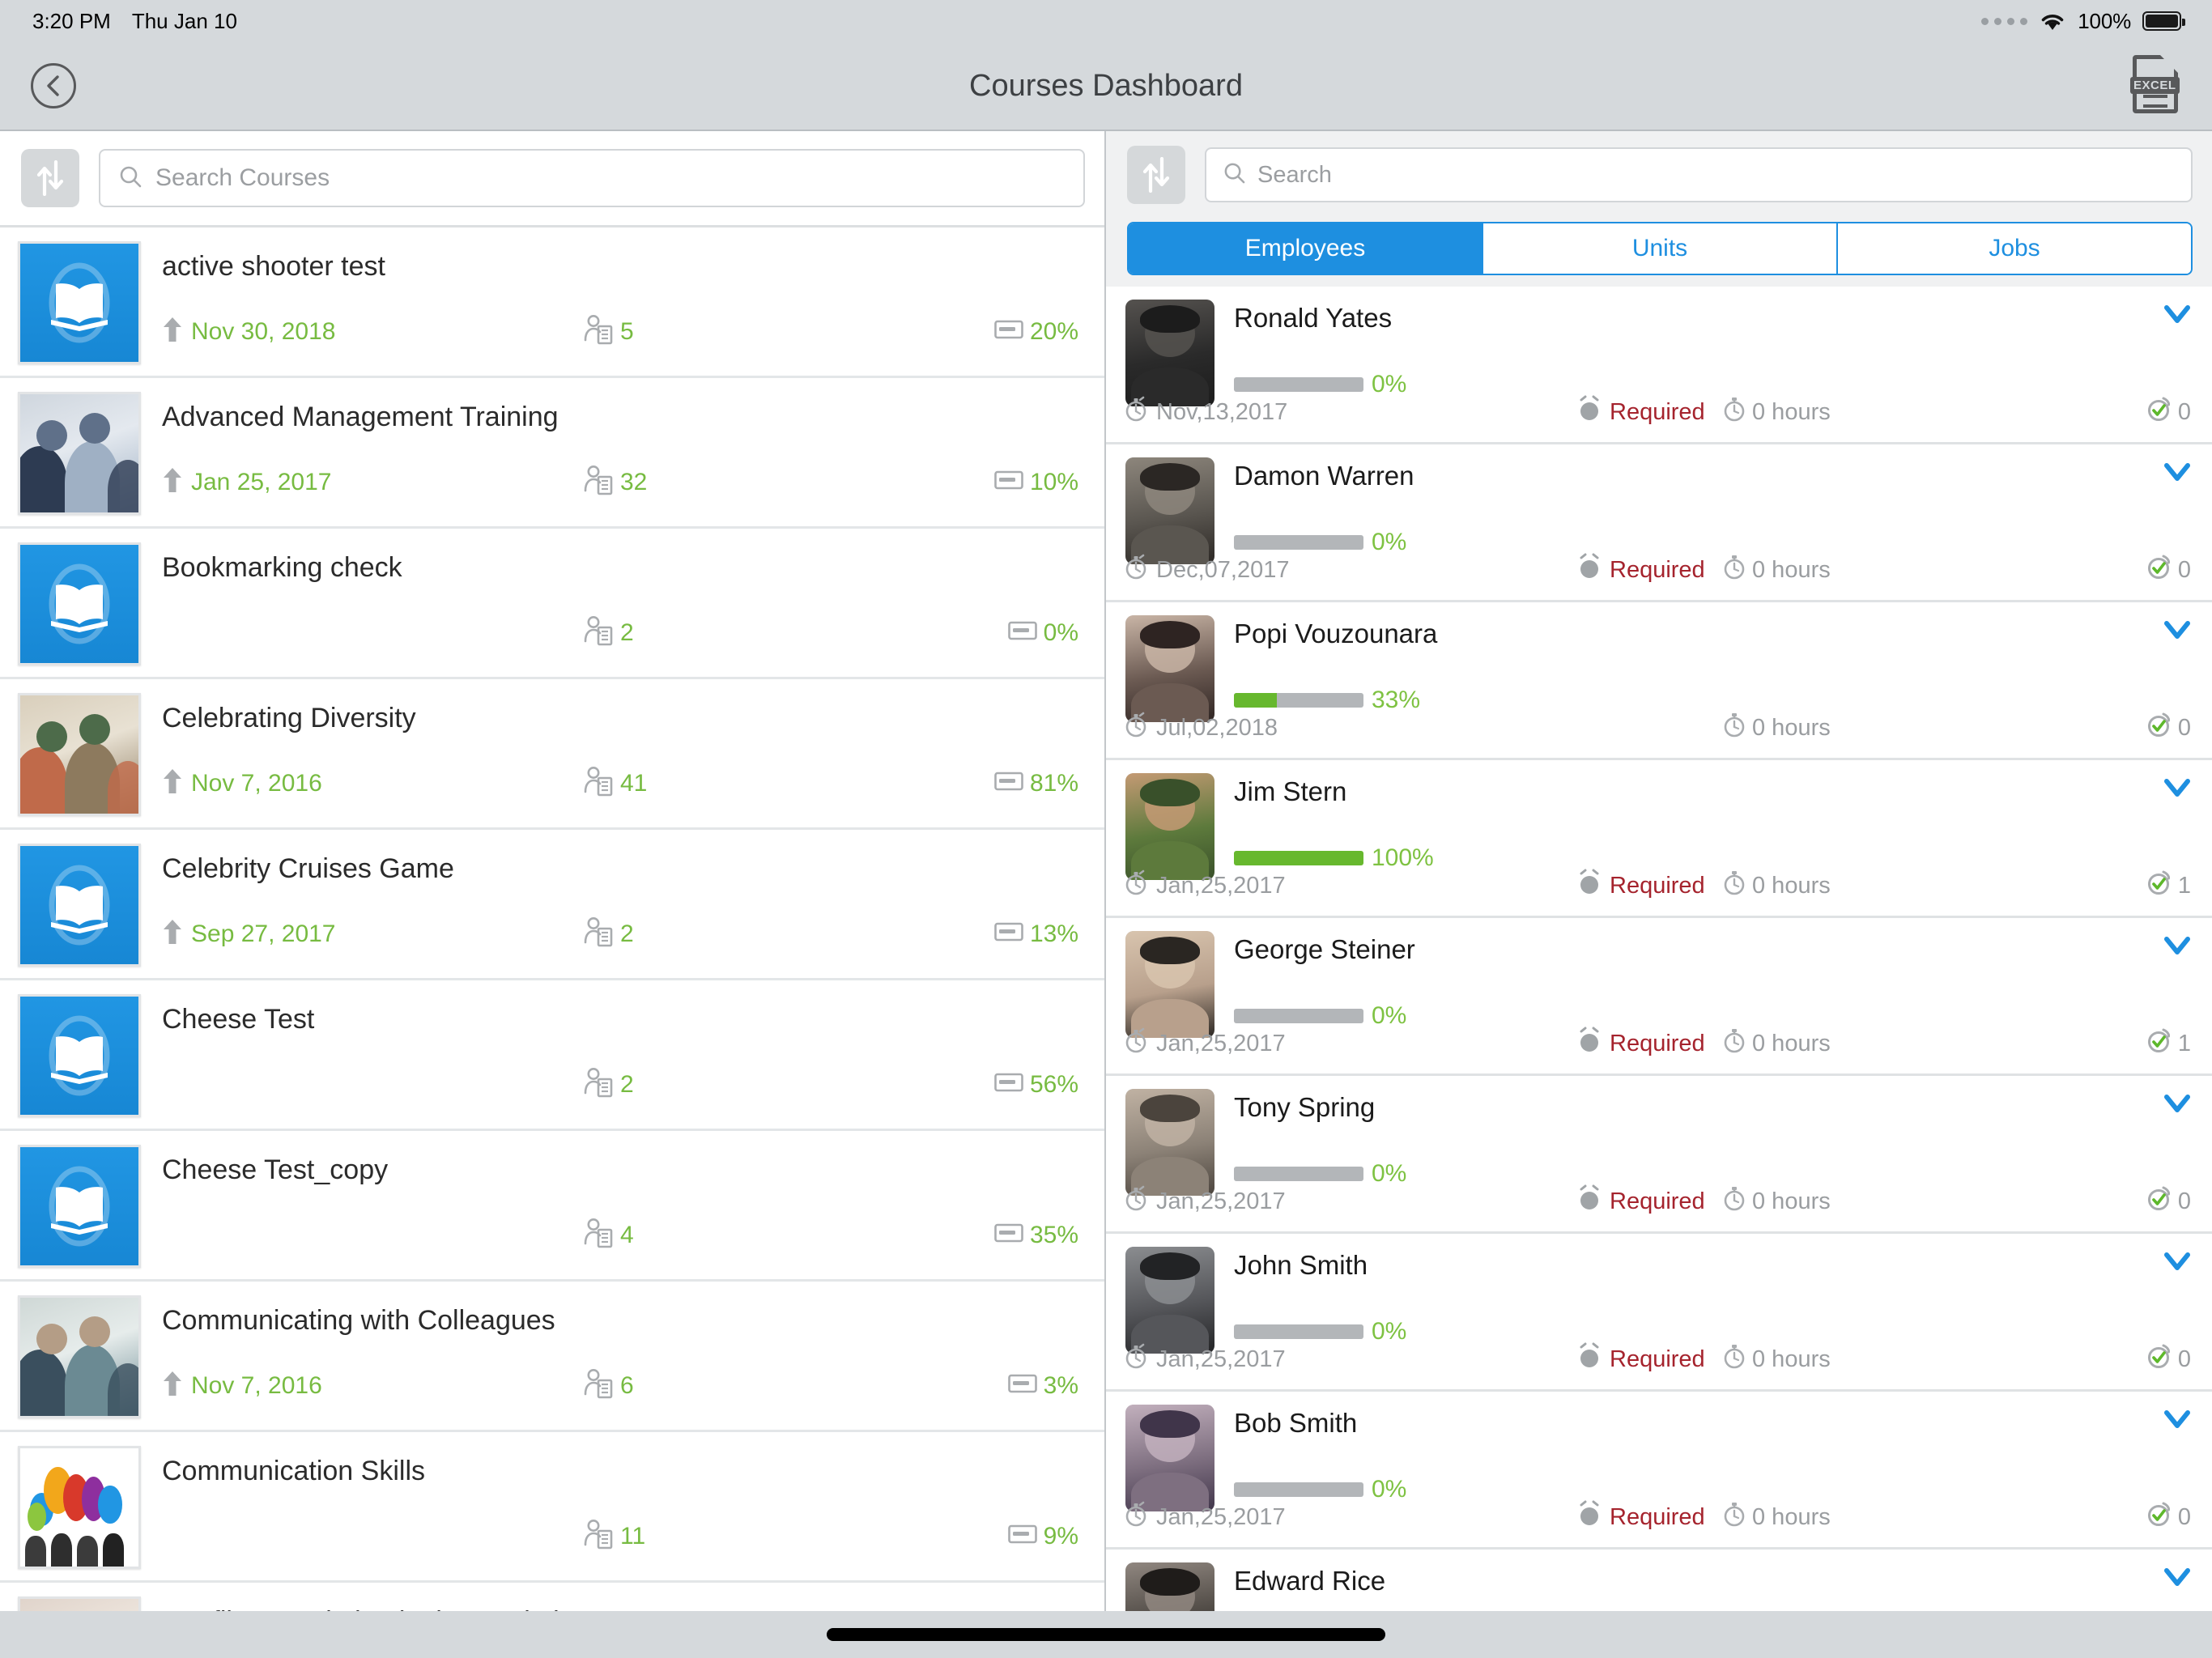 Image resolution: width=2212 pixels, height=1658 pixels. I want to click on course-row: Cheese Test 2 56%, so click(552, 1055).